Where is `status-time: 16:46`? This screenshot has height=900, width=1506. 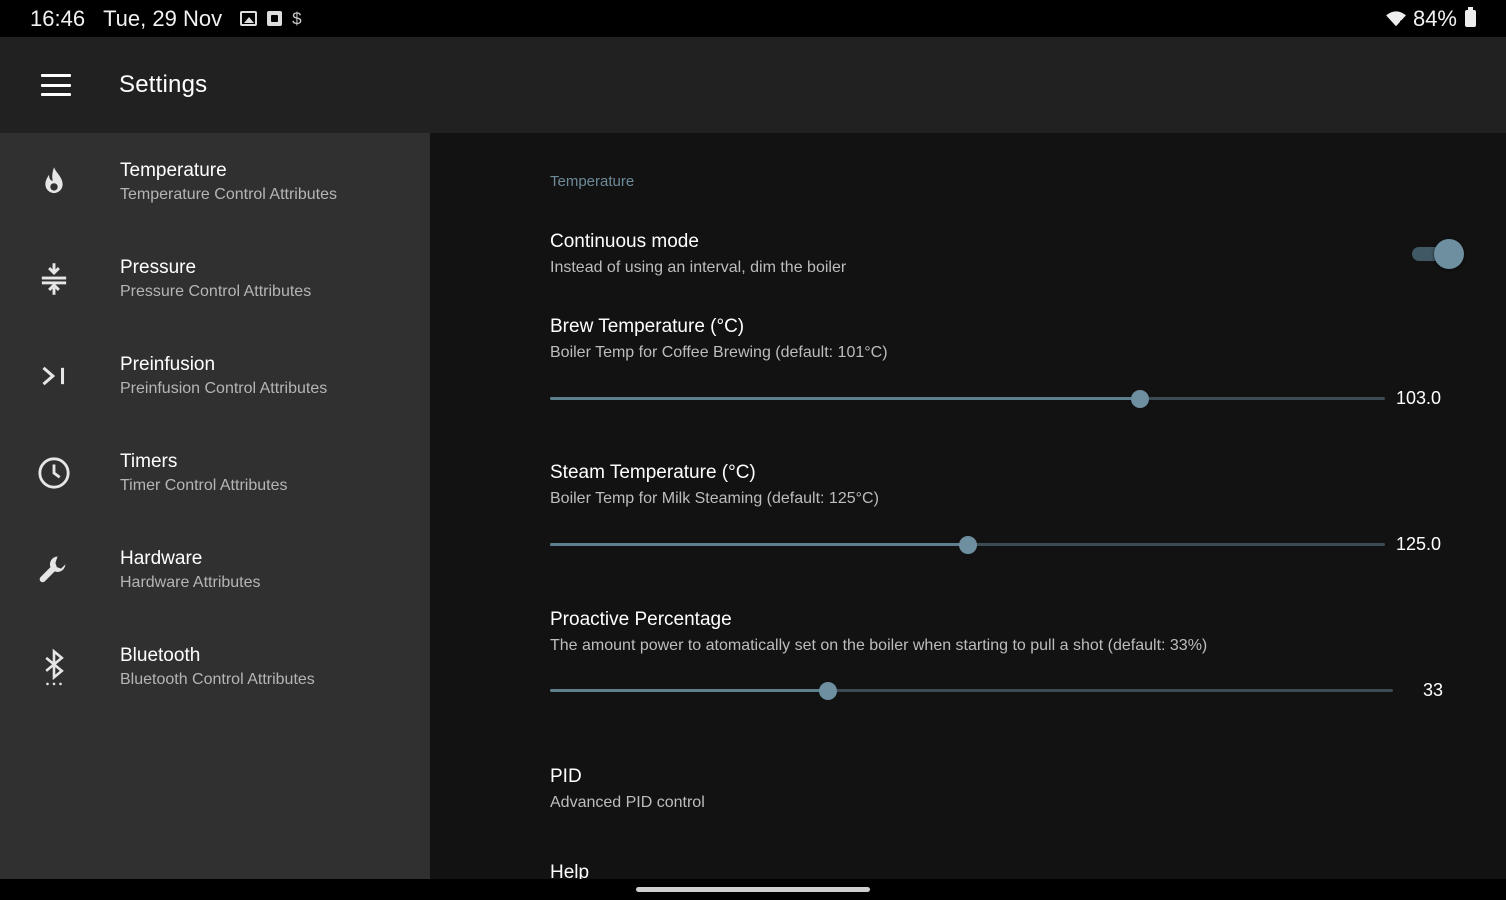
status-time: 16:46 is located at coordinates (58, 18).